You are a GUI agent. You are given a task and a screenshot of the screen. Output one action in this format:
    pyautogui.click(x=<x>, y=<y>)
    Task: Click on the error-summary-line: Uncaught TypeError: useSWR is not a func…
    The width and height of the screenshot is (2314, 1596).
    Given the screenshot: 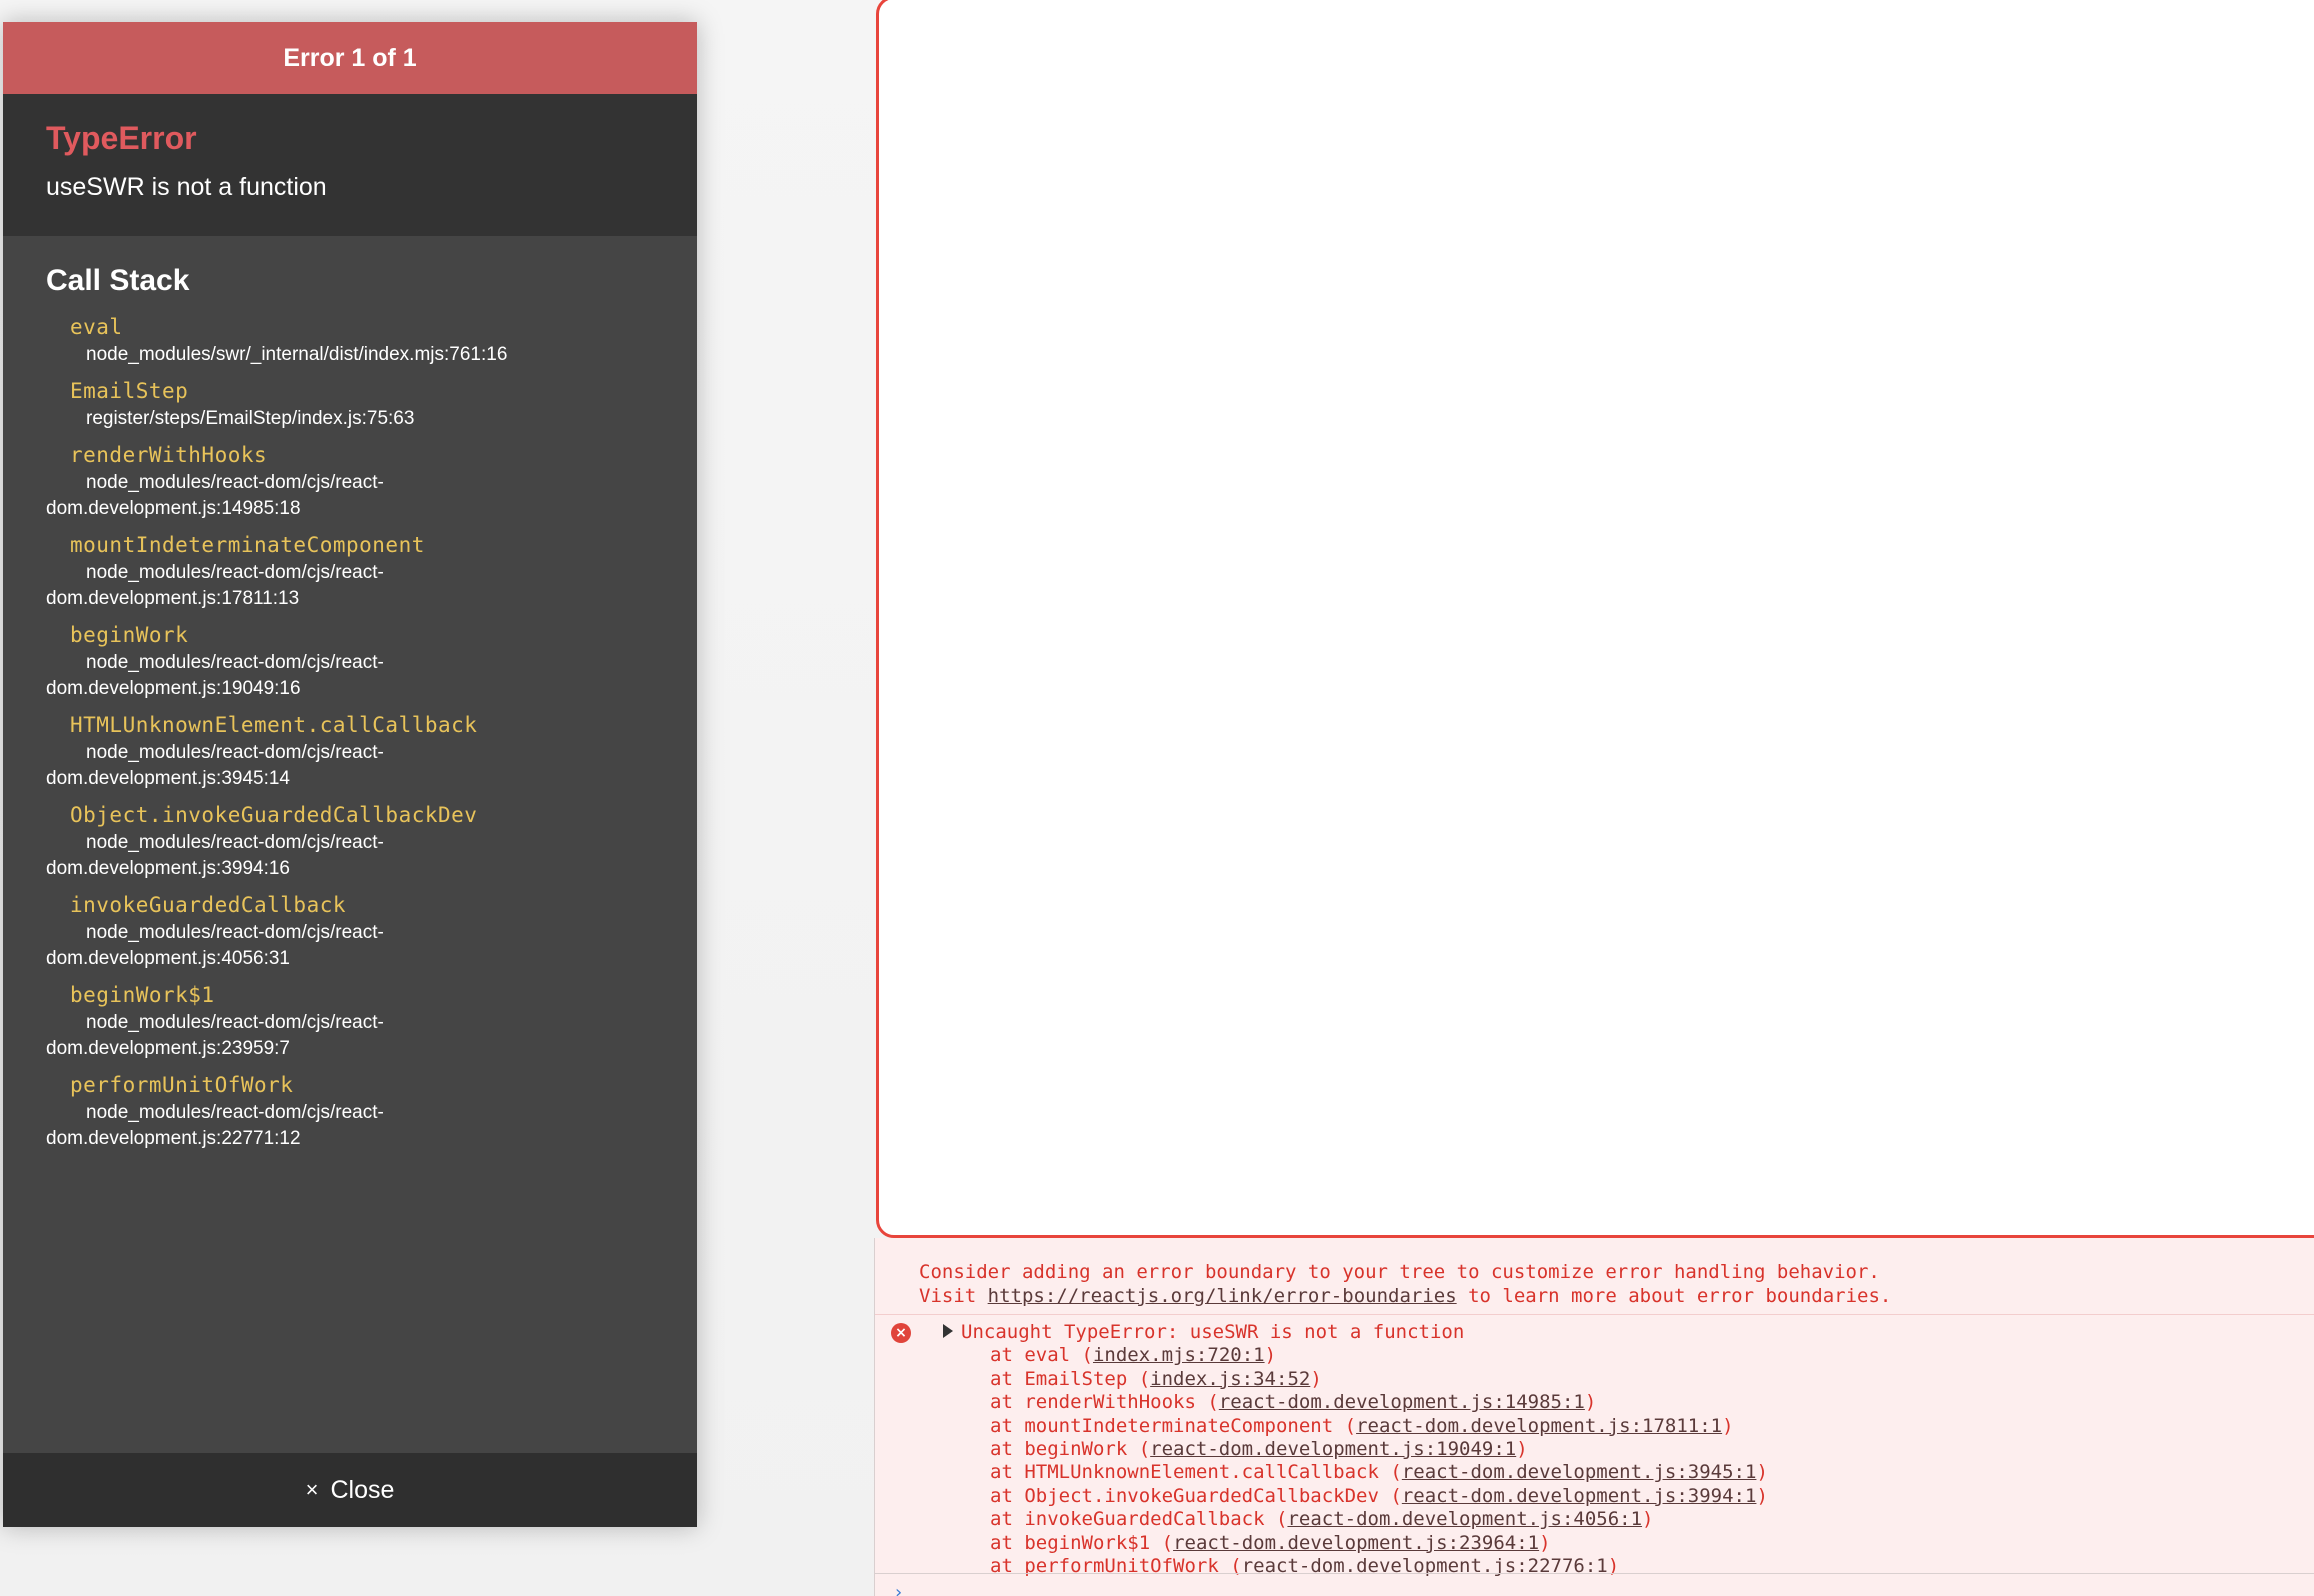 What is the action you would take?
    pyautogui.click(x=1628, y=1332)
    